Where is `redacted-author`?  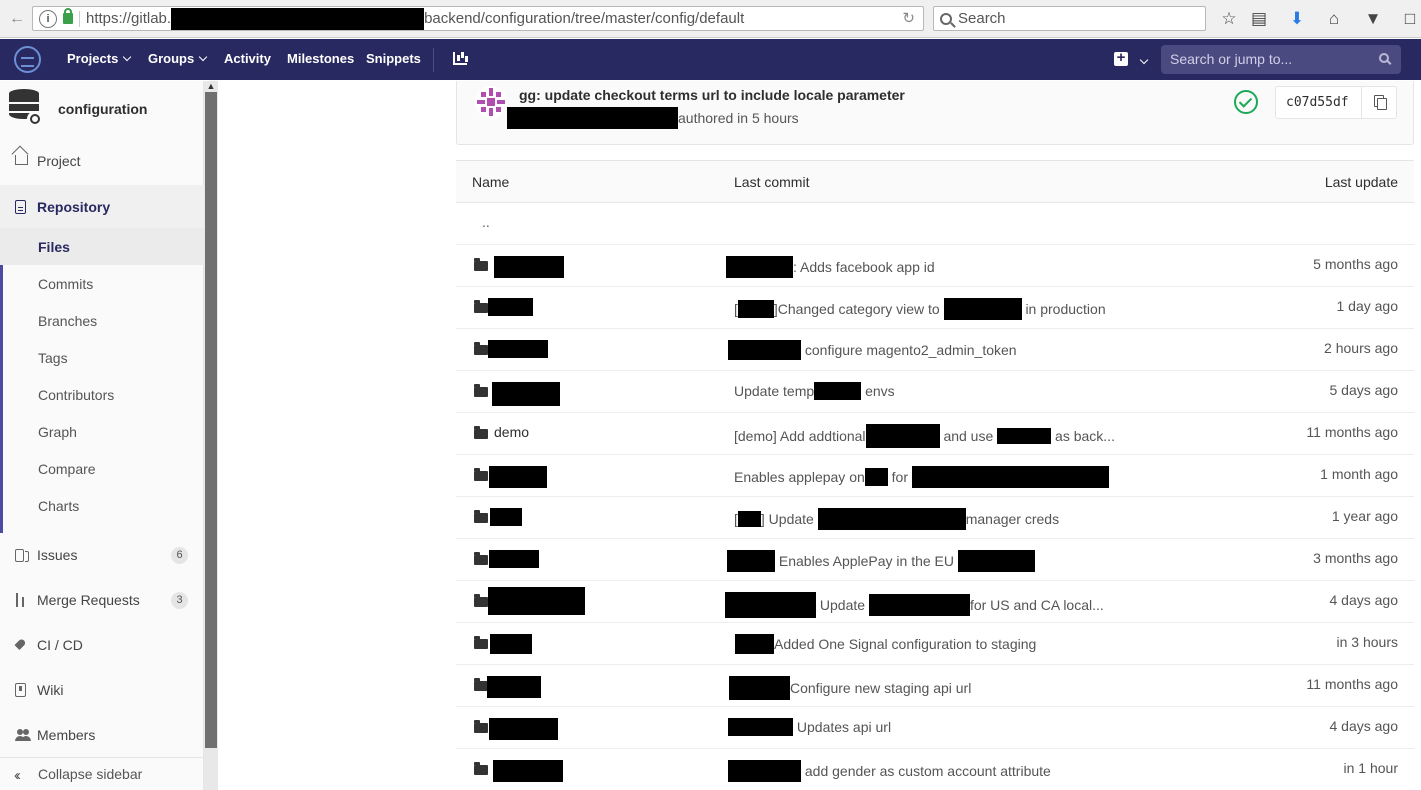 redacted-author is located at coordinates (592, 118).